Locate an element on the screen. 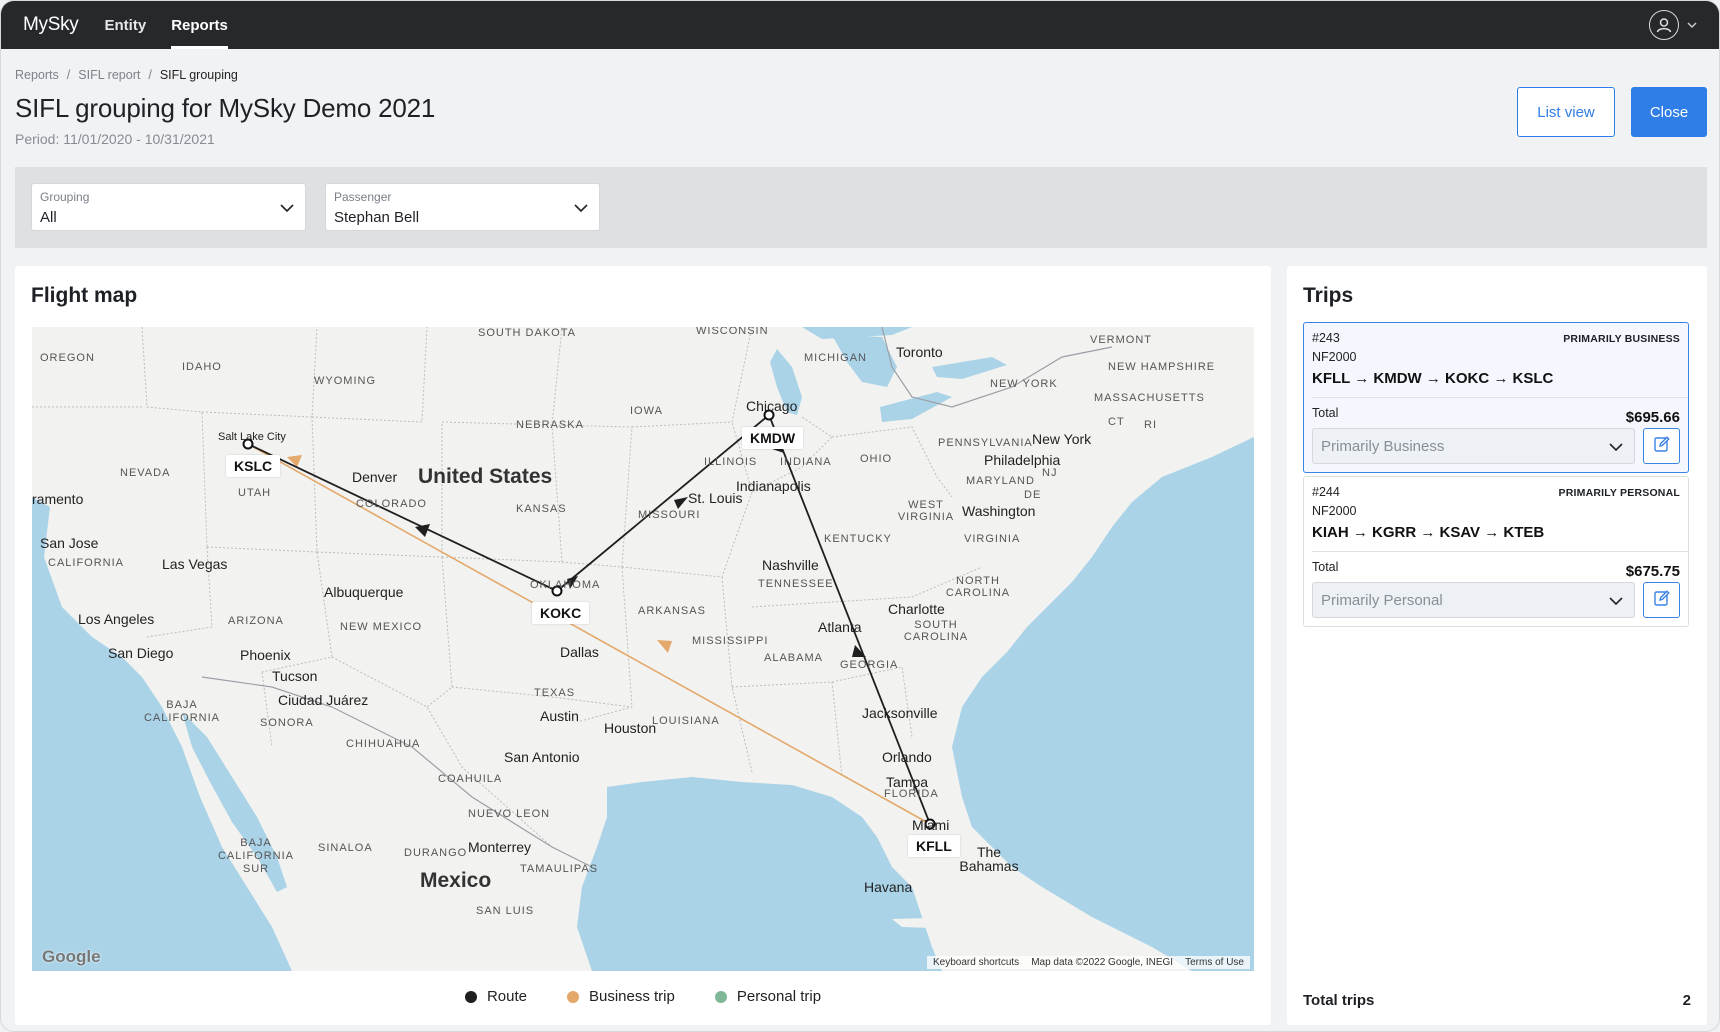  app-logo: MySky is located at coordinates (51, 25).